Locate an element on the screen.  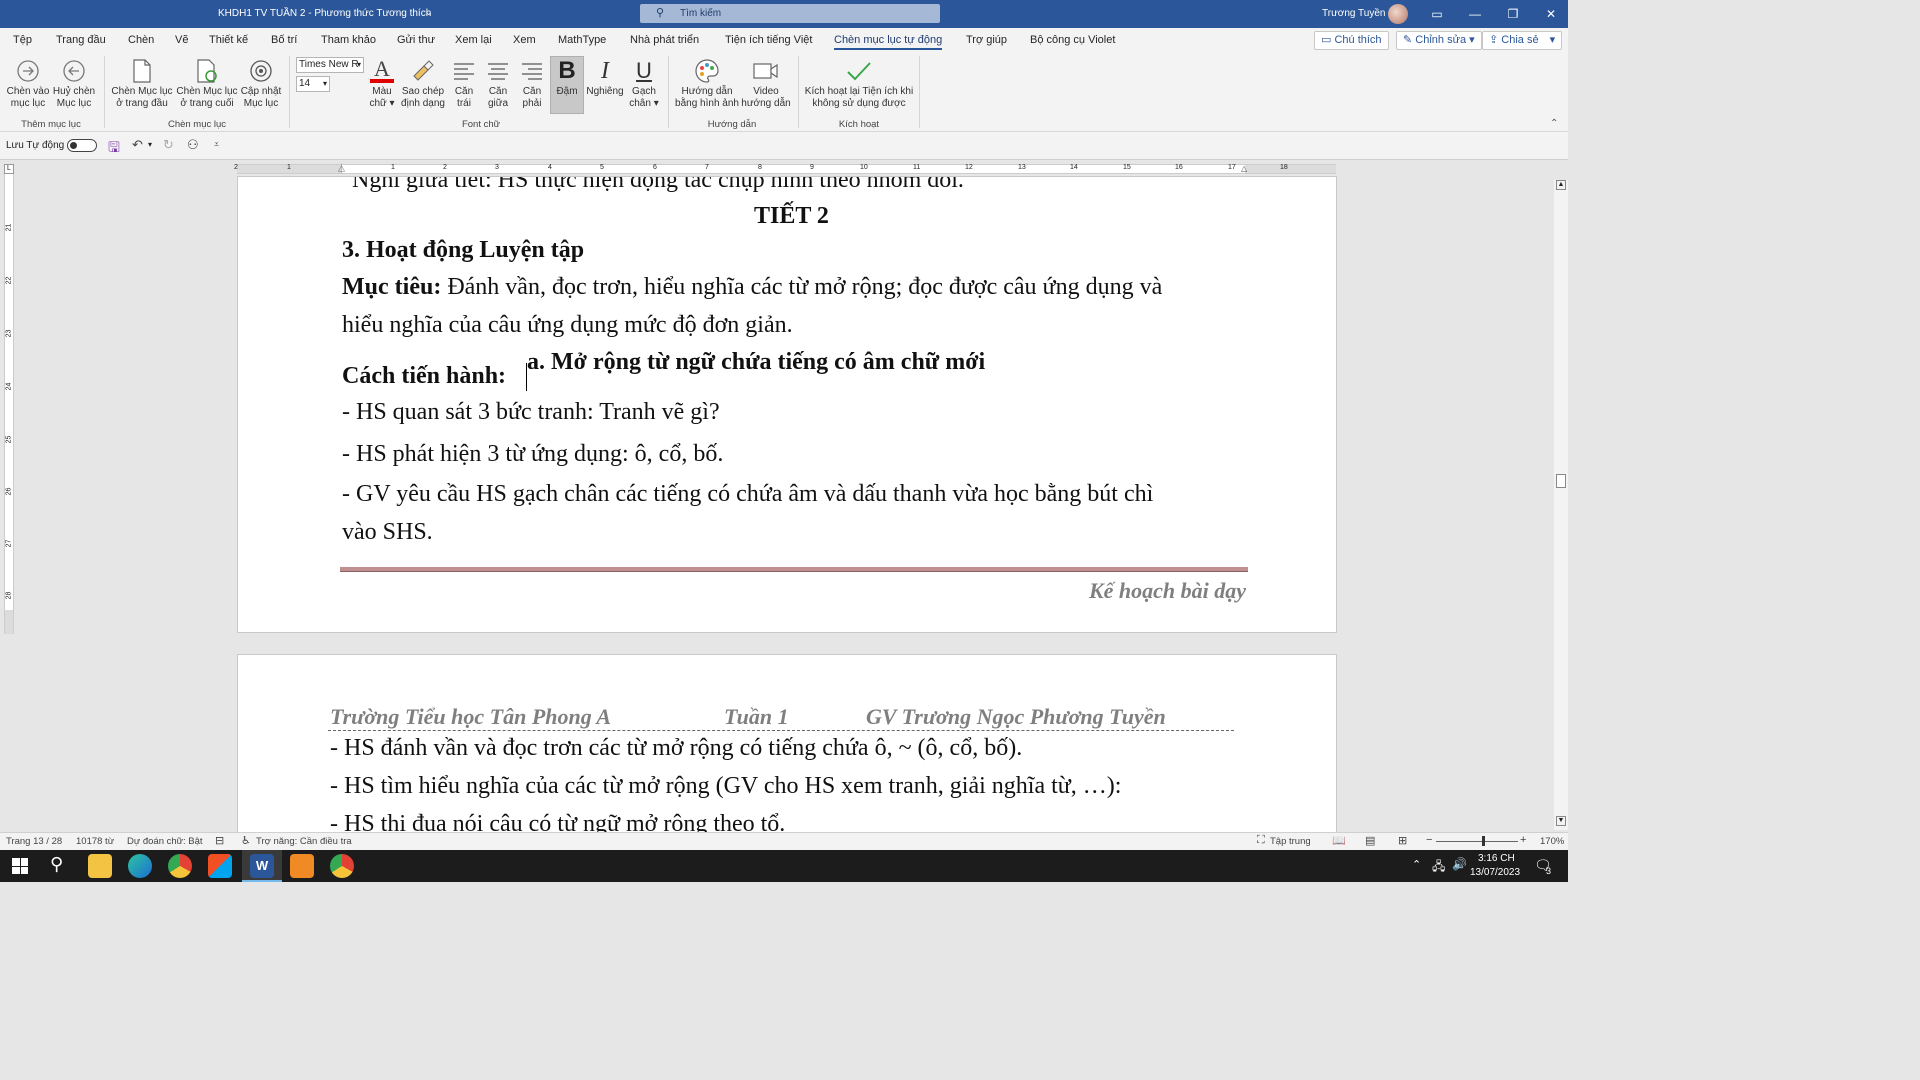
tab-layout: Bố trí is located at coordinates (284, 40).